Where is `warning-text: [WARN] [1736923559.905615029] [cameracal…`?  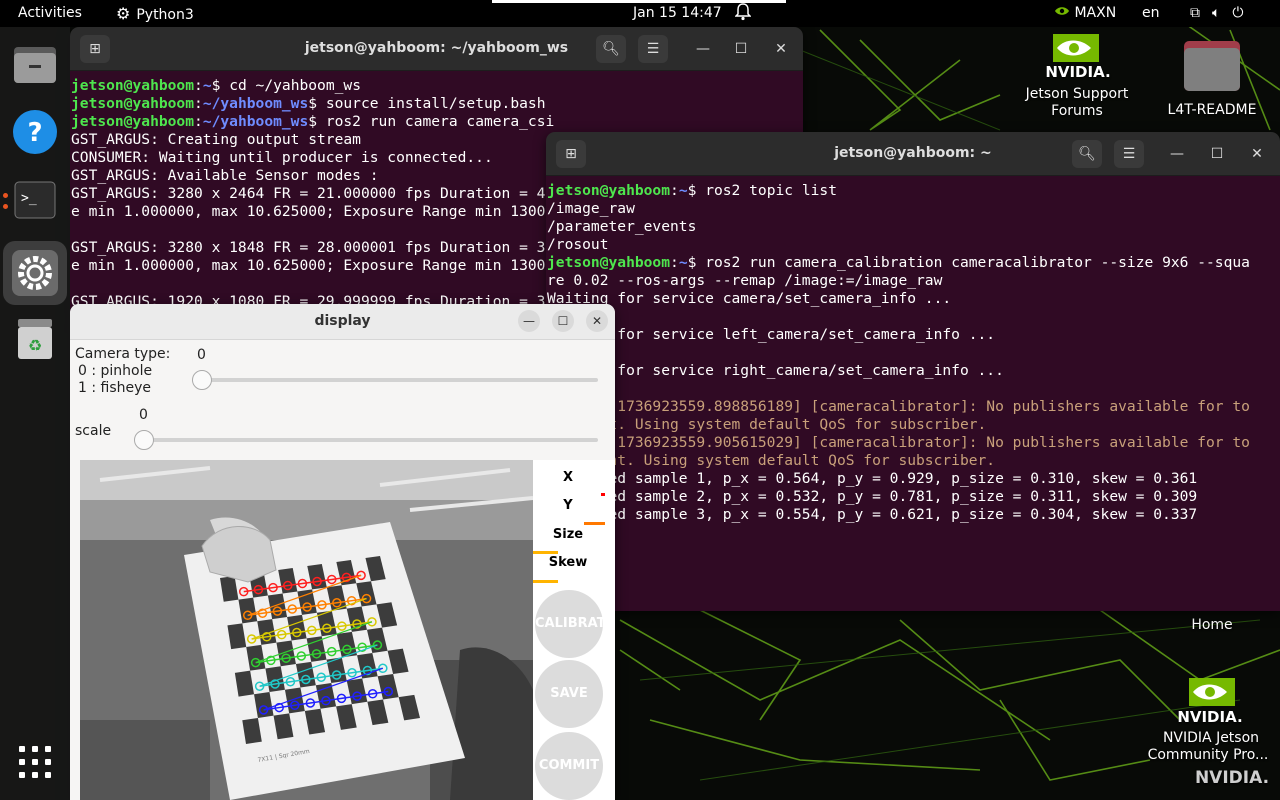 warning-text: [WARN] [1736923559.905615029] [cameracal… is located at coordinates (898, 442).